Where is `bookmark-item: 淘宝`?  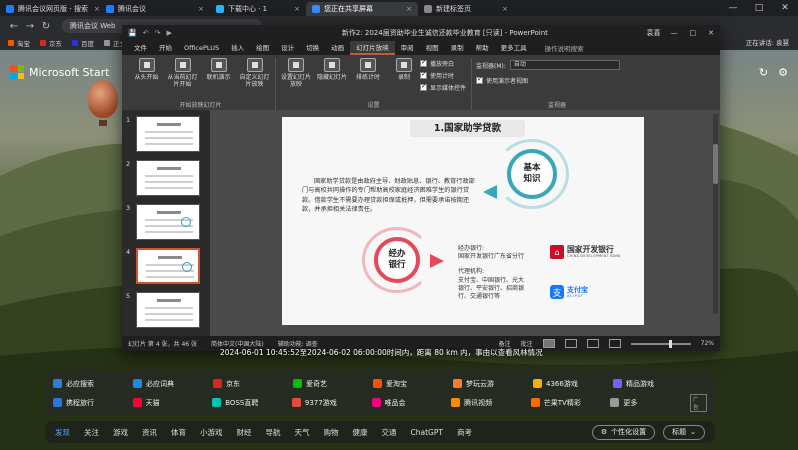 bookmark-item: 淘宝 is located at coordinates (19, 43).